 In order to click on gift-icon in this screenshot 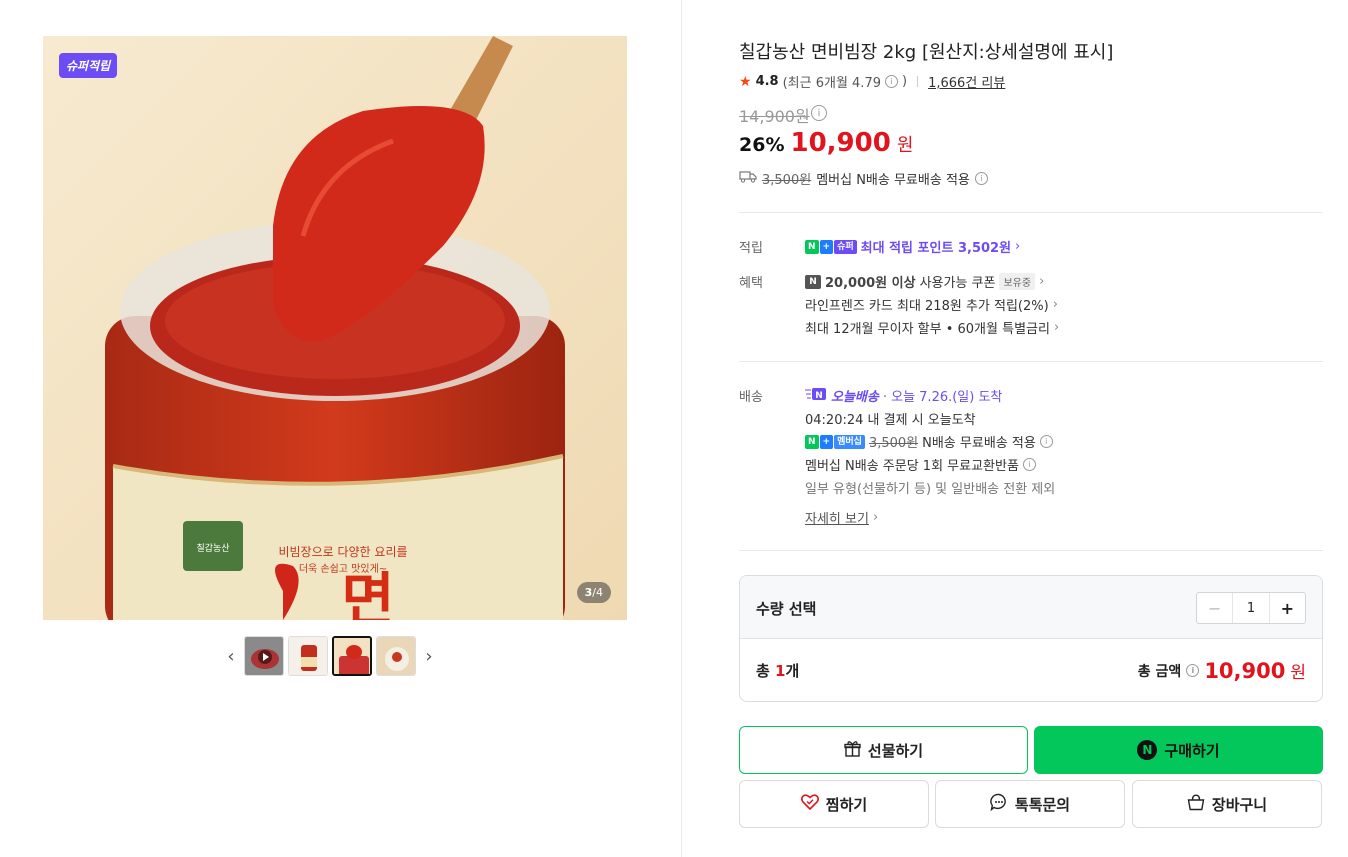, I will do `click(852, 750)`.